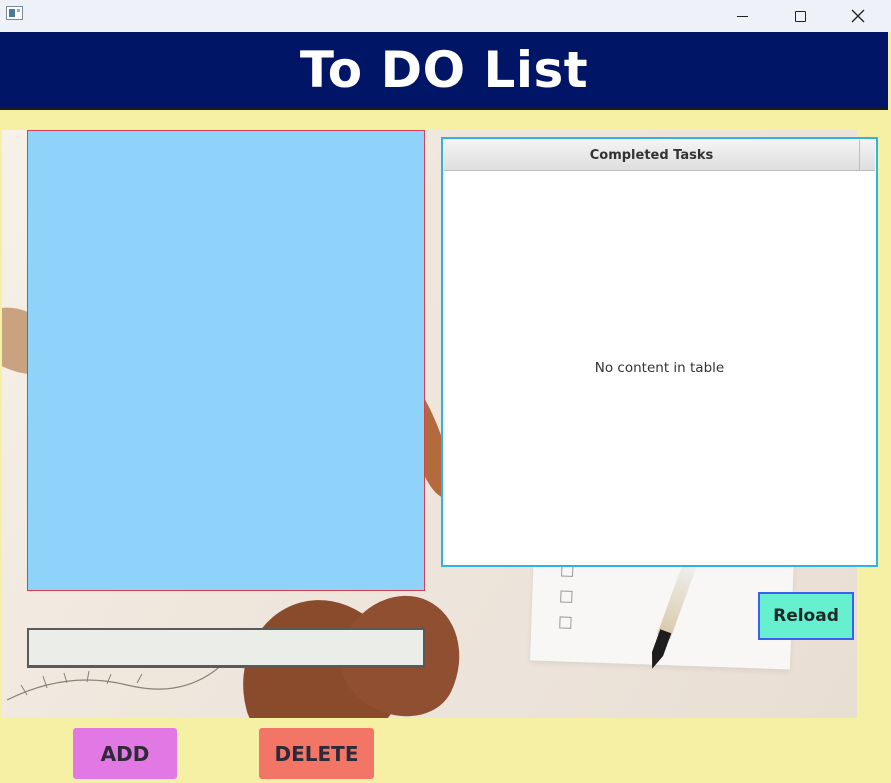 The width and height of the screenshot is (891, 783). I want to click on minimize-icon, so click(742, 16).